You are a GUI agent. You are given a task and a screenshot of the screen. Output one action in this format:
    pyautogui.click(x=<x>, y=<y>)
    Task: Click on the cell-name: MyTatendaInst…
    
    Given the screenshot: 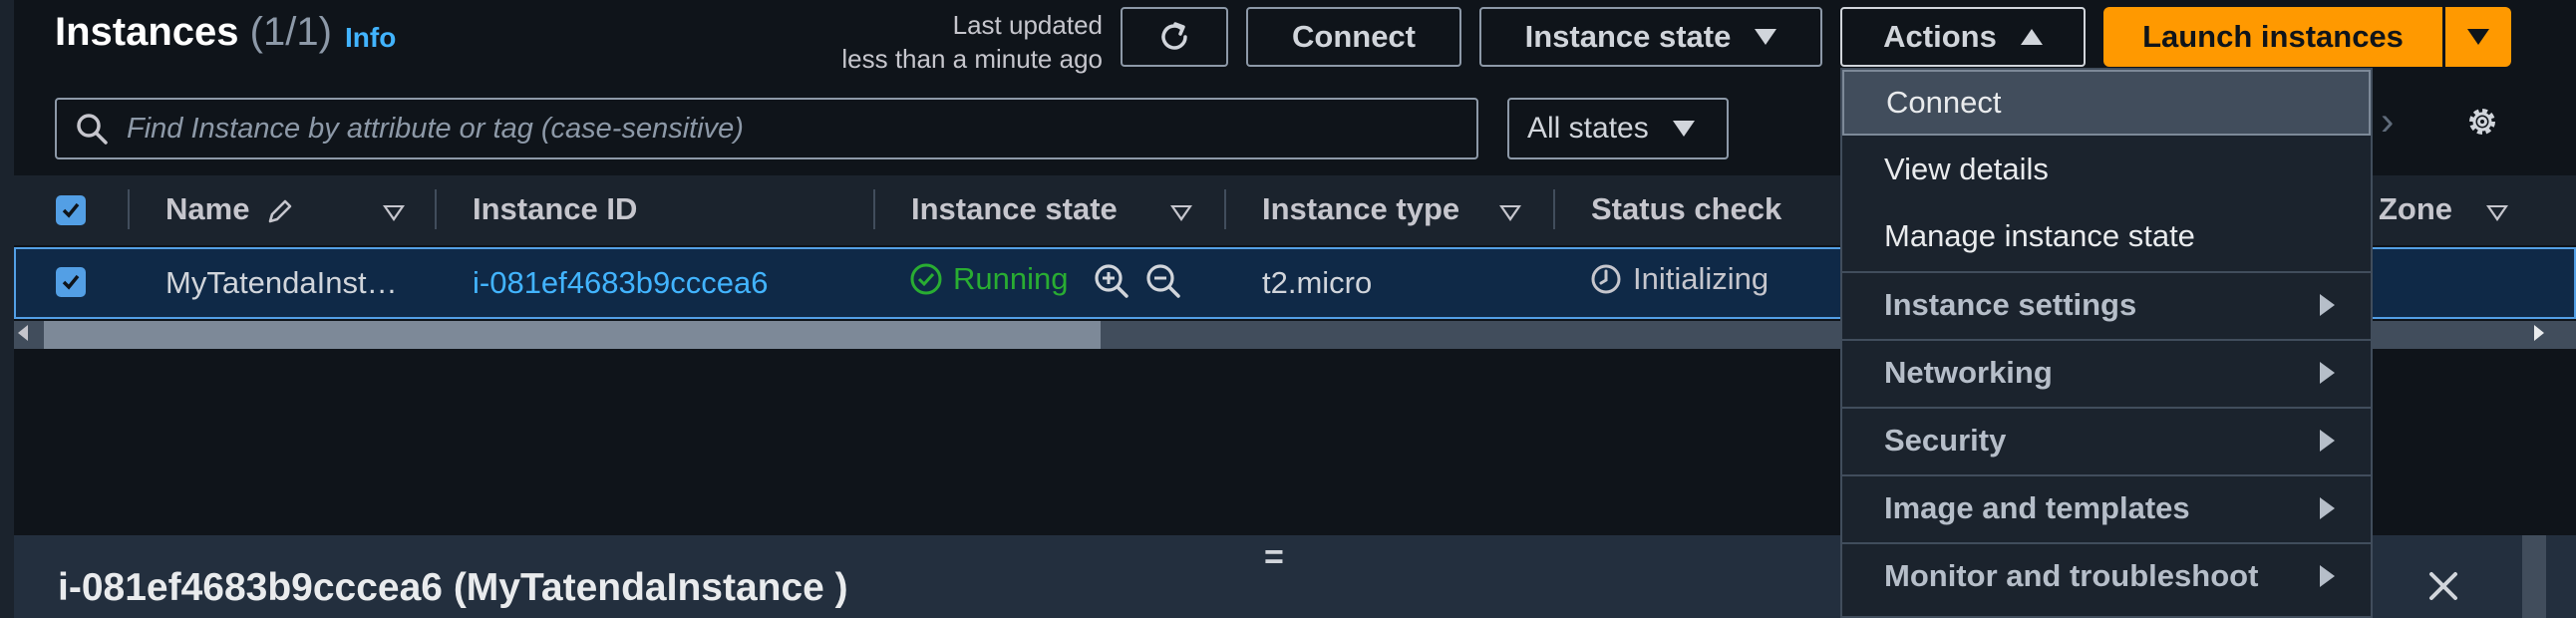 What is the action you would take?
    pyautogui.click(x=281, y=283)
    